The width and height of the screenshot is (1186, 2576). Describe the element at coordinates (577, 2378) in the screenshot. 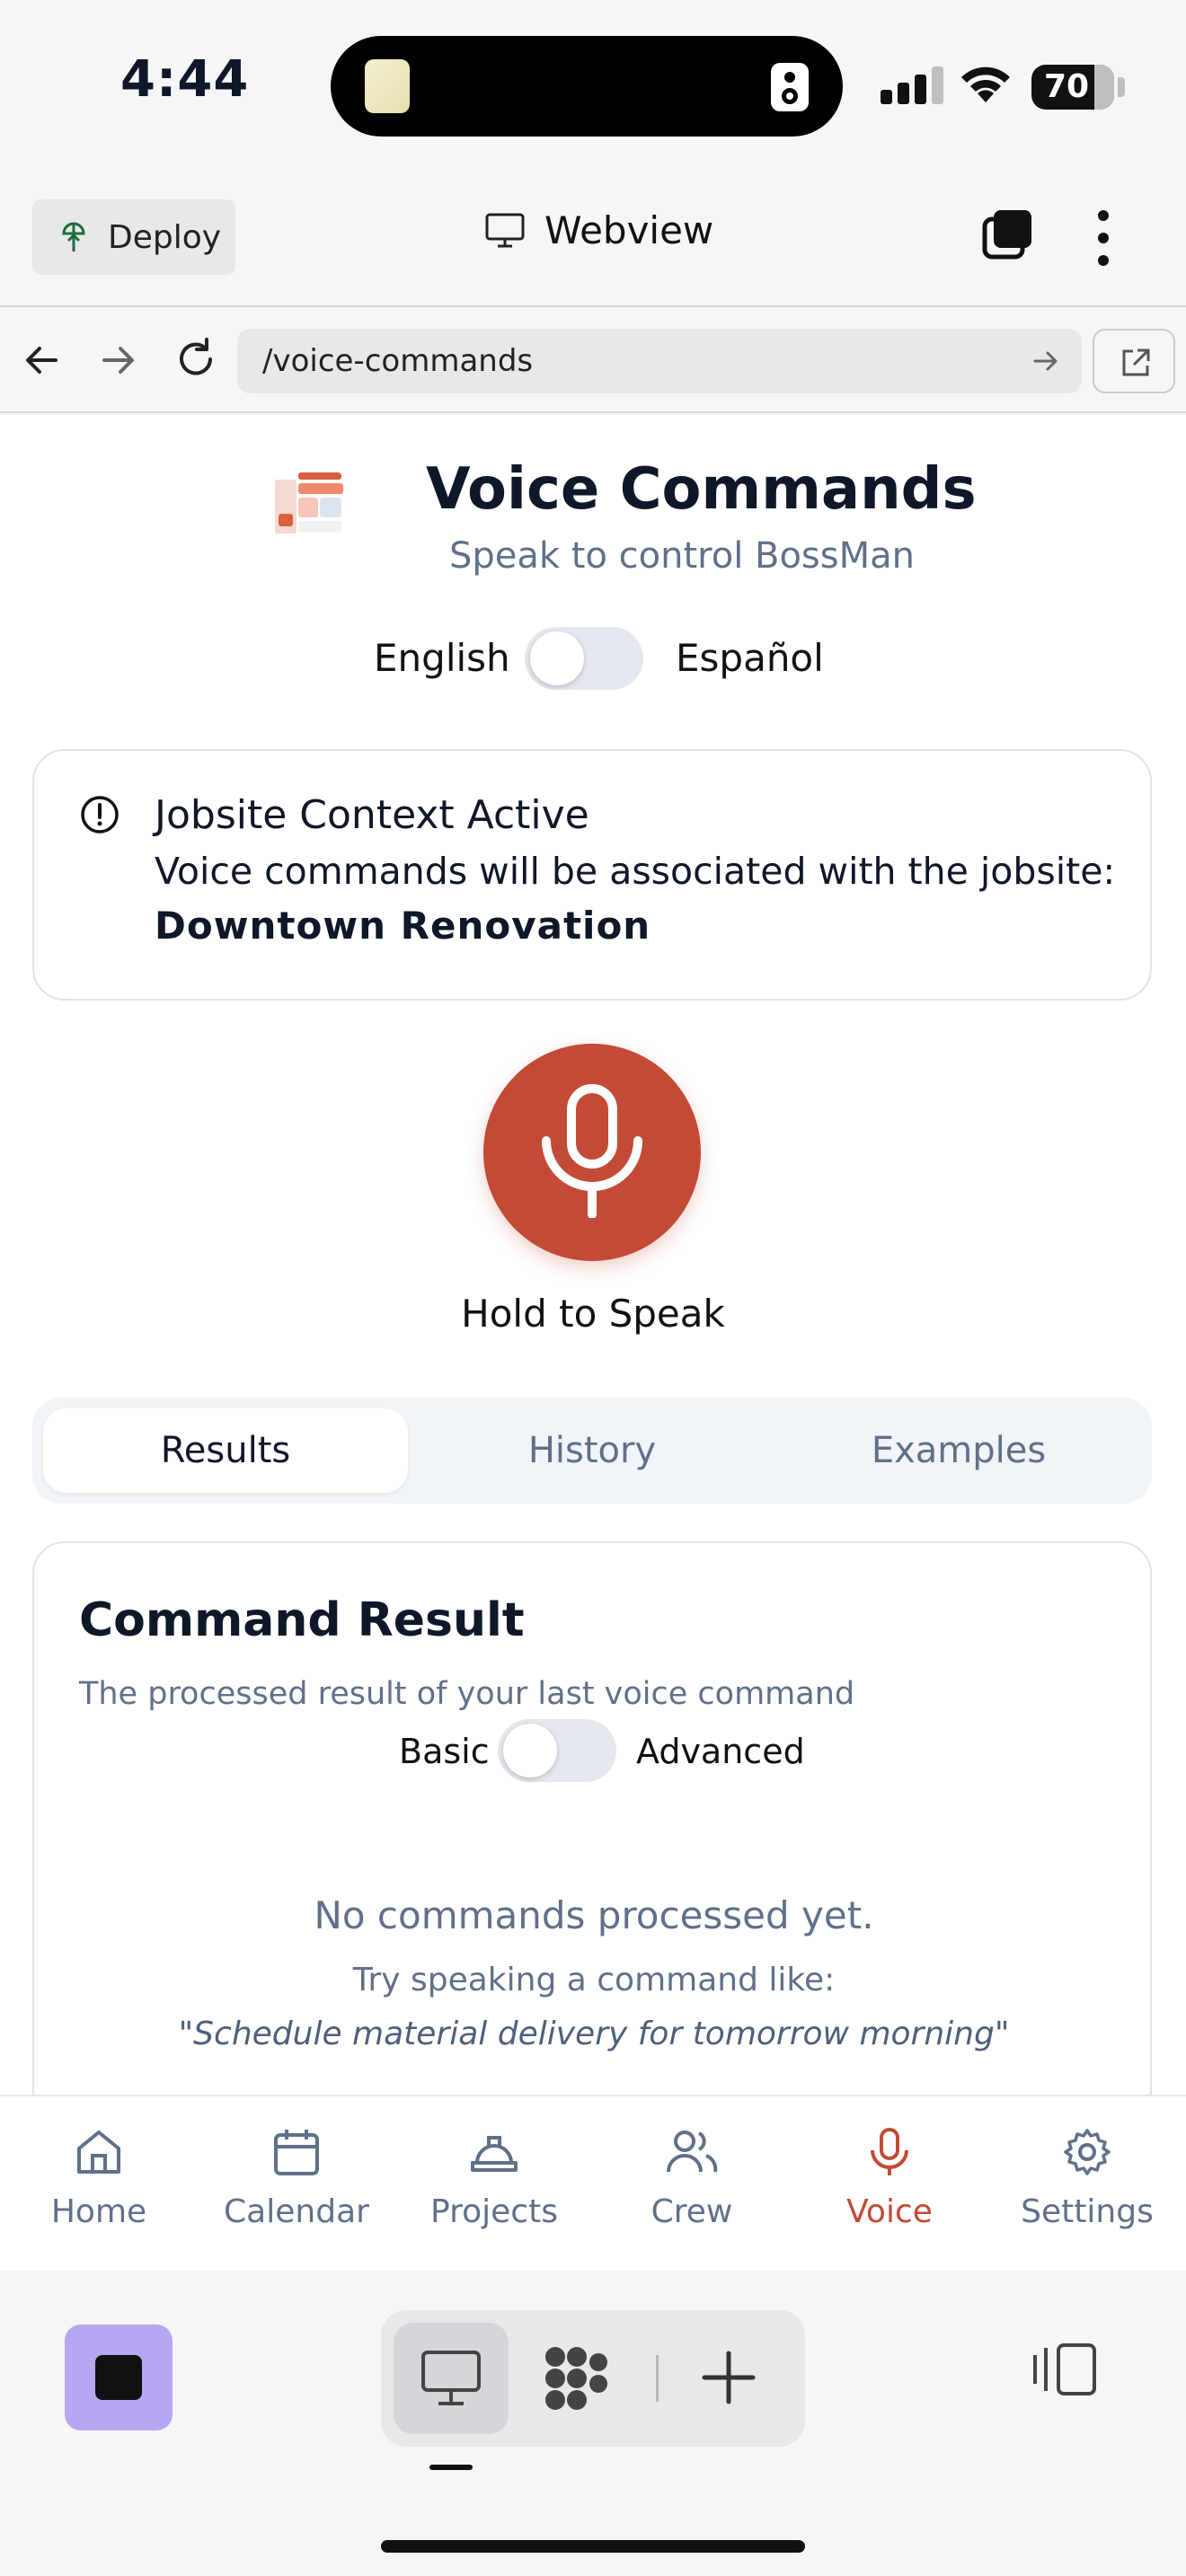

I see `apps-grid-icon` at that location.